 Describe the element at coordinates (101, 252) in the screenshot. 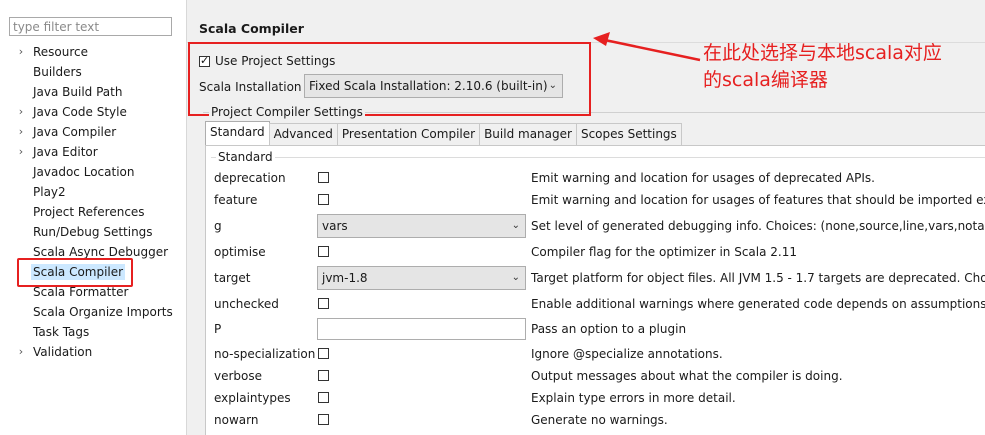

I see `sidebar-item-label: Scala Async Debugger` at that location.